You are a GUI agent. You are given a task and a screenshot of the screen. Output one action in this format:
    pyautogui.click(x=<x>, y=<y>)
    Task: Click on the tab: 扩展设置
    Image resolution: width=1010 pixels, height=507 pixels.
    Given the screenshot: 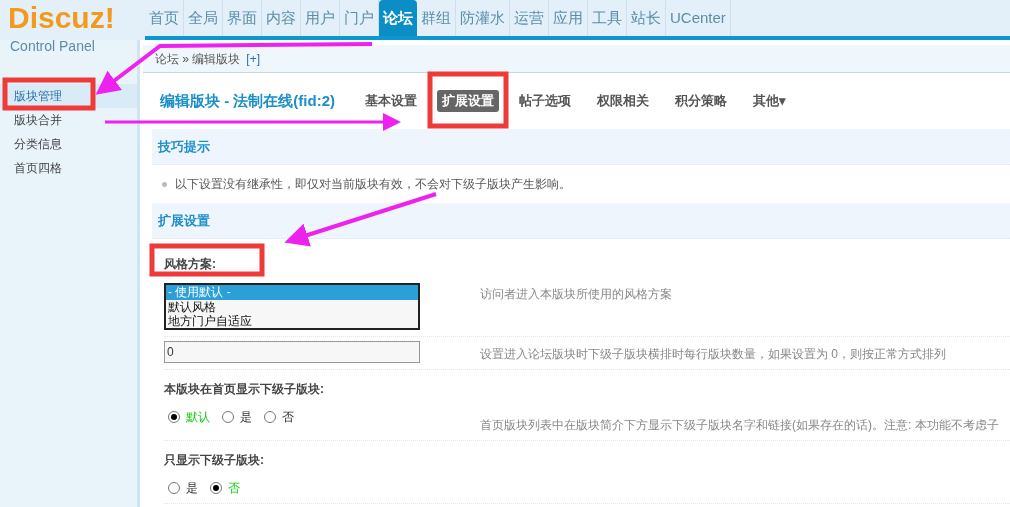 What is the action you would take?
    pyautogui.click(x=468, y=101)
    